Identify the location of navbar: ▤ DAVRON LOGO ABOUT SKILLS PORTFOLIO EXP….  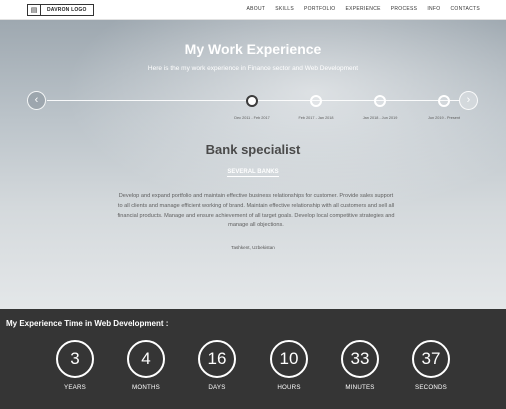
(253, 10).